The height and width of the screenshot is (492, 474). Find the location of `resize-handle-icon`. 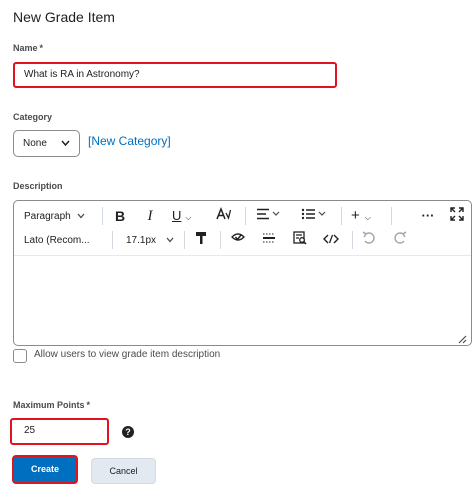

resize-handle-icon is located at coordinates (462, 337).